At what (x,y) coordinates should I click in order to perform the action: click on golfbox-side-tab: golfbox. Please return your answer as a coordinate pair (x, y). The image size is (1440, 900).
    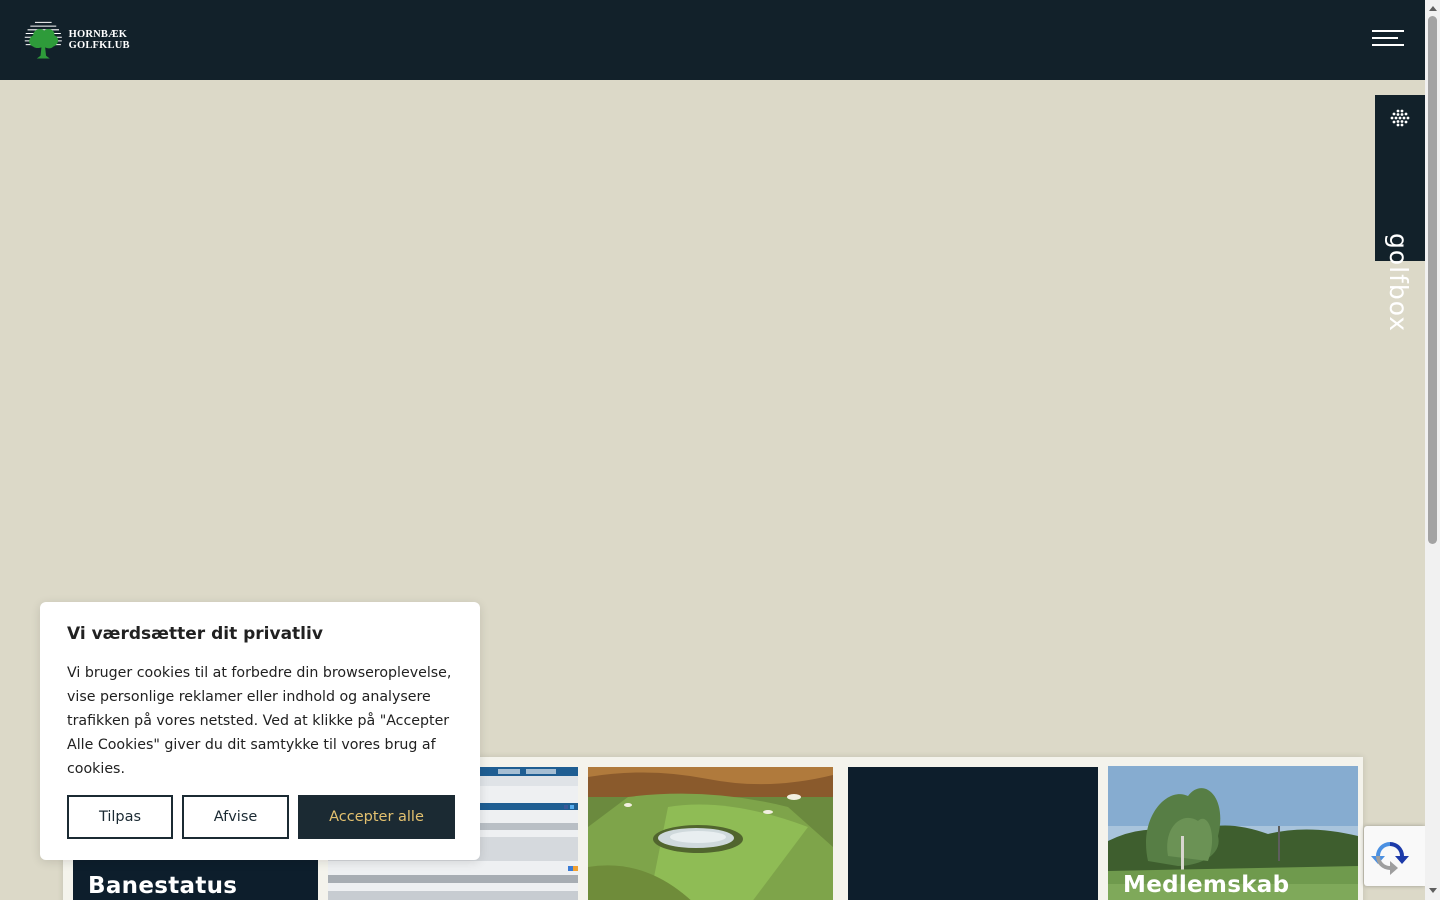
    Looking at the image, I should click on (1400, 213).